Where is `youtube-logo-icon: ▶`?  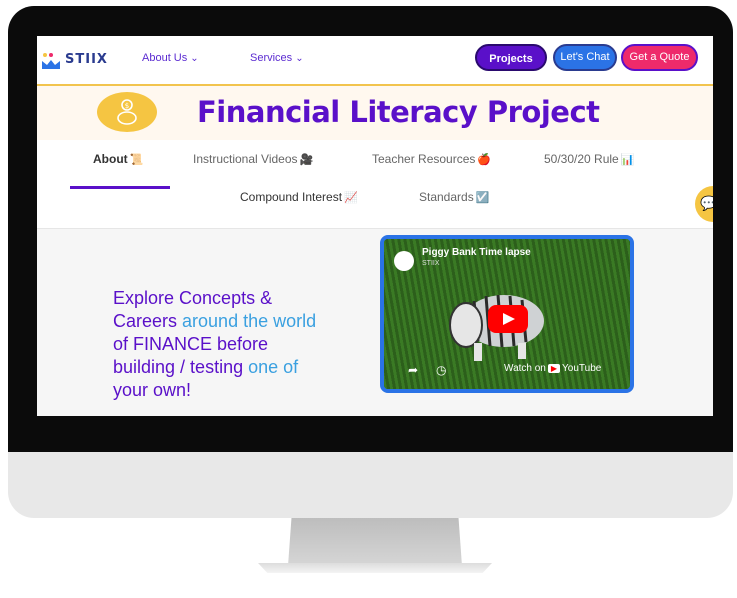 youtube-logo-icon: ▶ is located at coordinates (554, 368).